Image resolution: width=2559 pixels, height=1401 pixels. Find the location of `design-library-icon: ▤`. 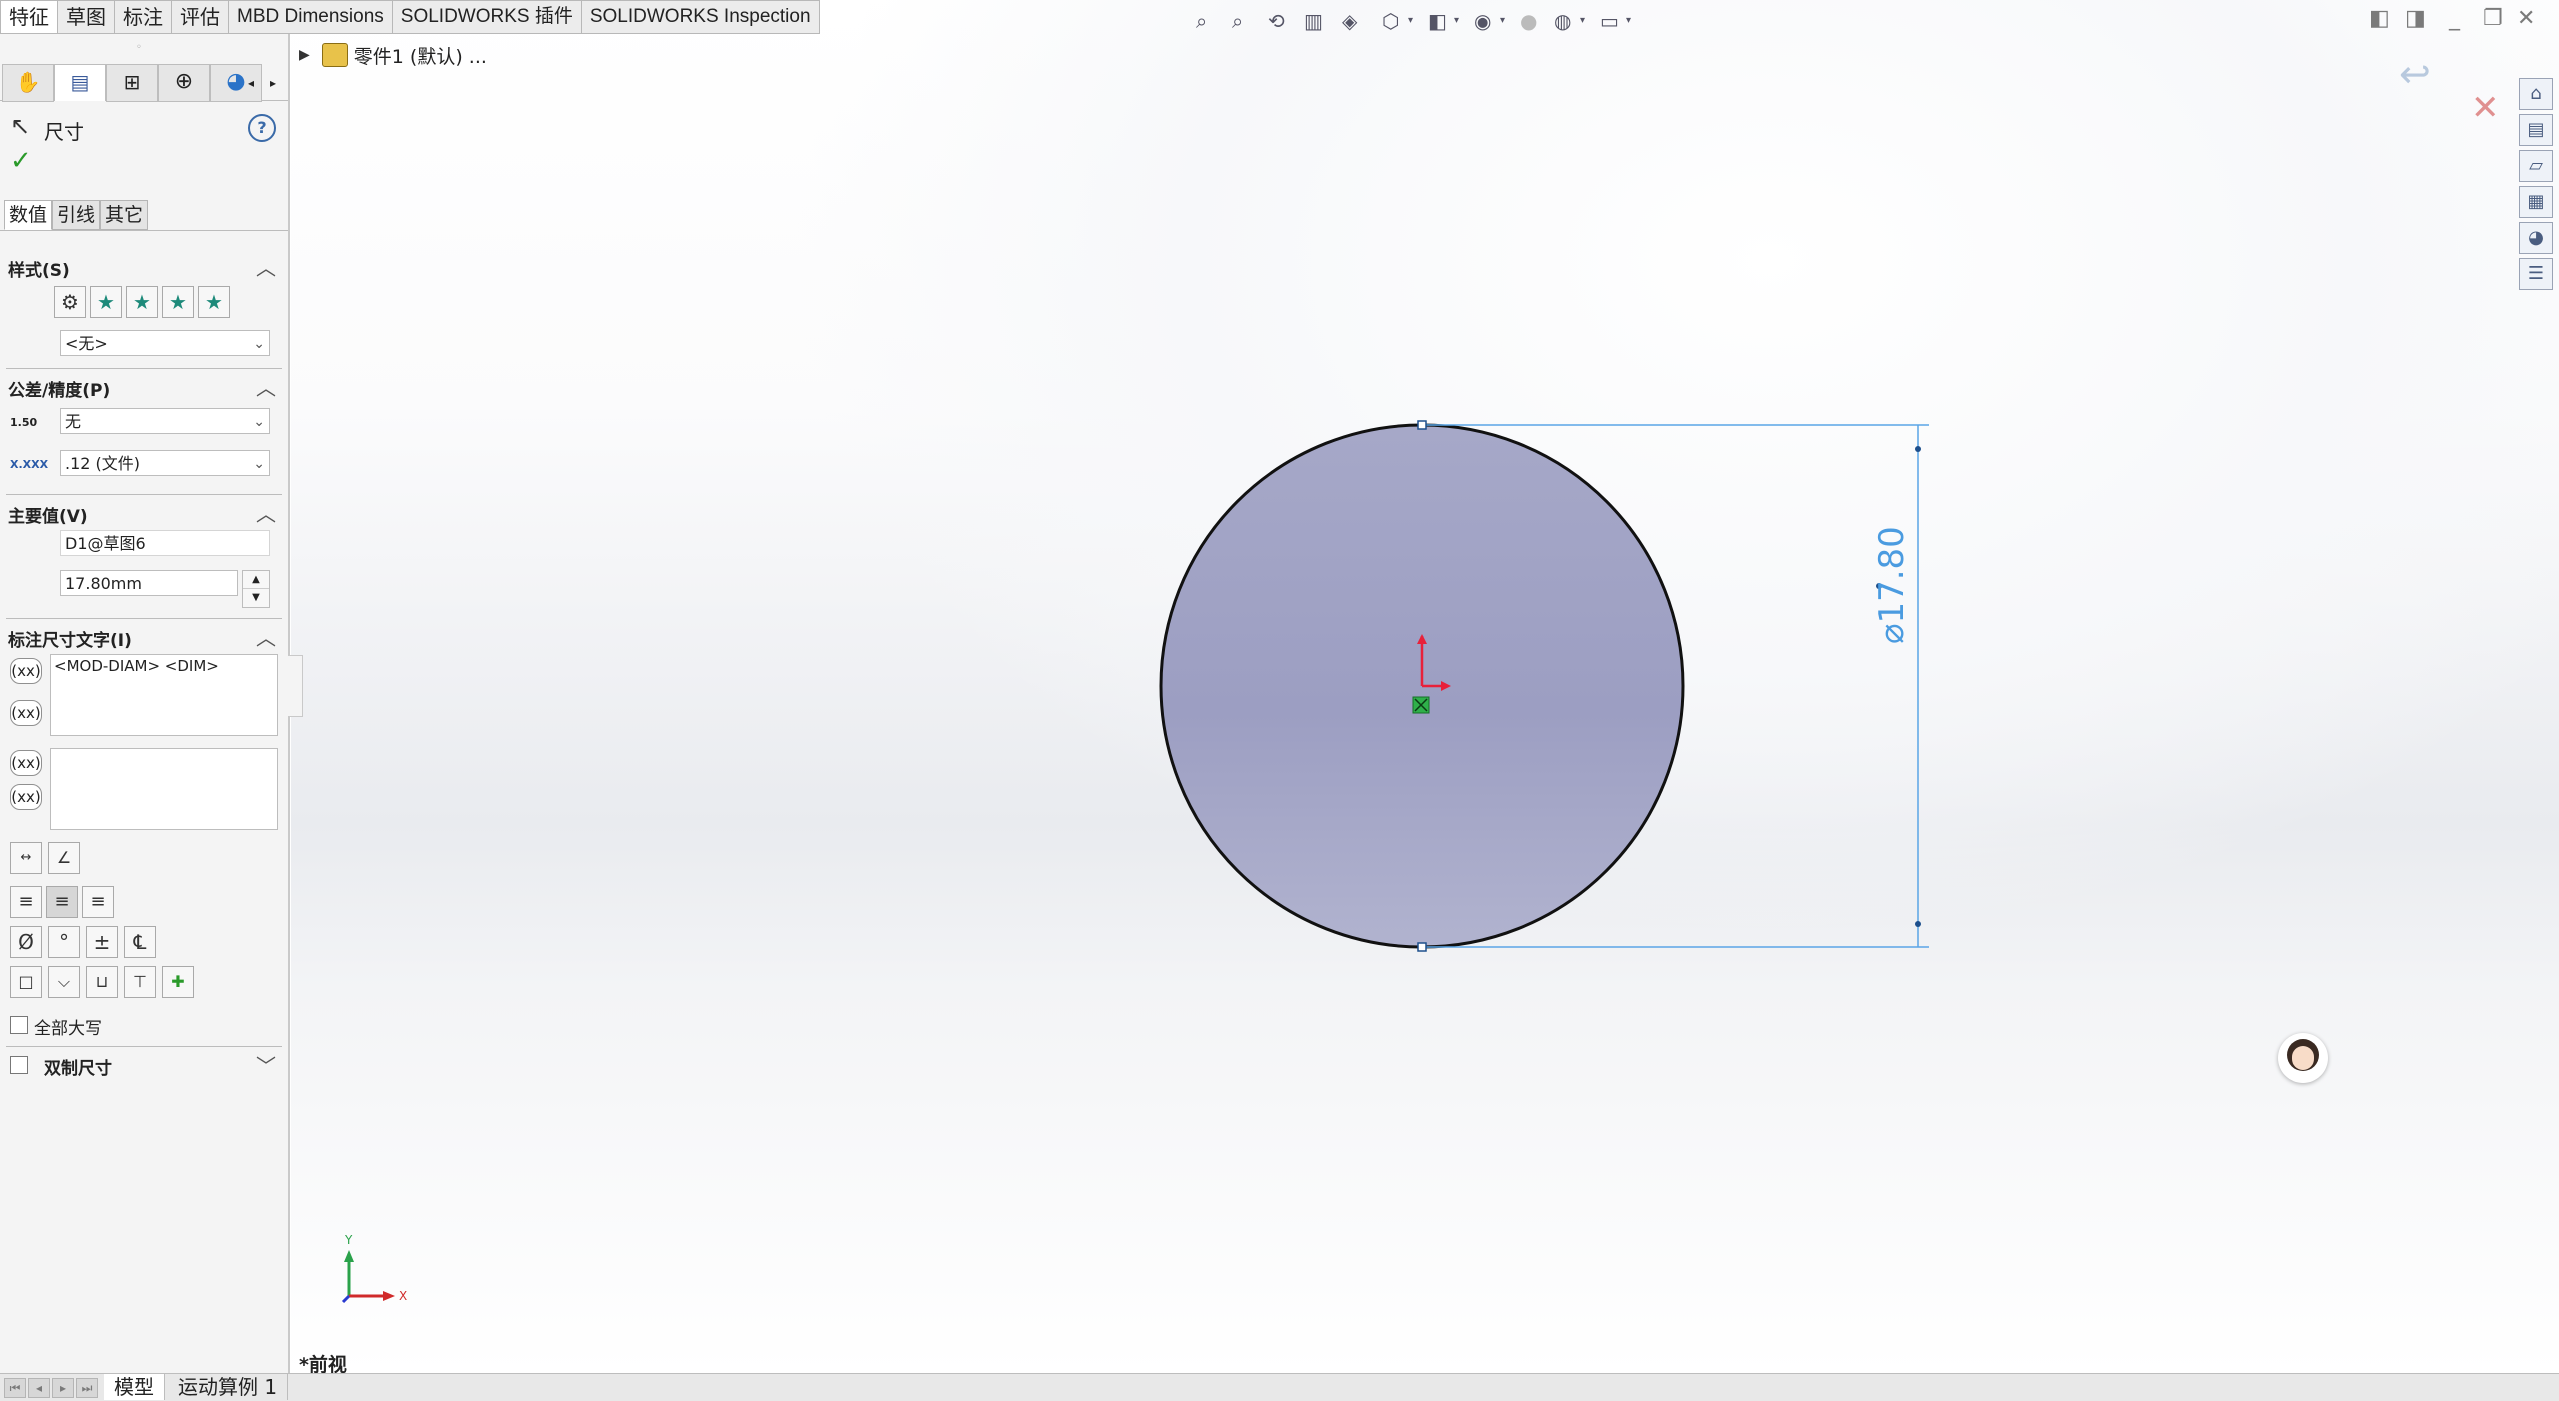

design-library-icon: ▤ is located at coordinates (2536, 130).